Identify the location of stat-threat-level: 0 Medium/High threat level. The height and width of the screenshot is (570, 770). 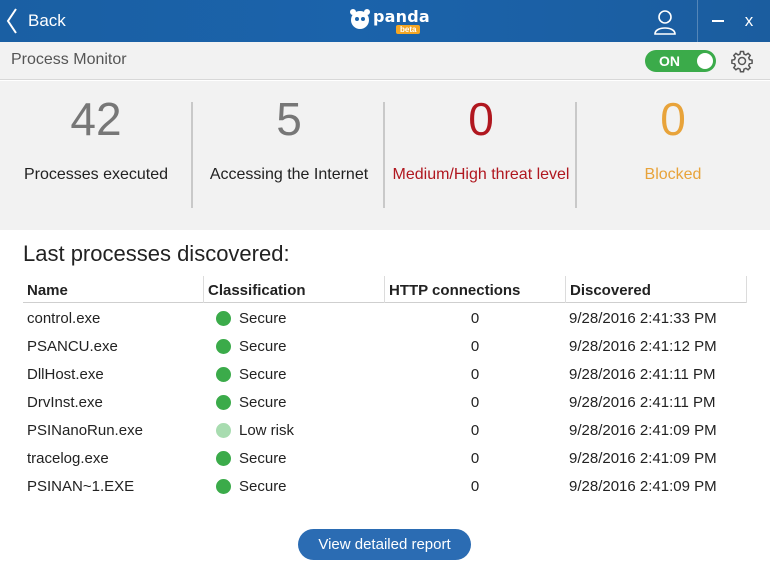
(481, 155).